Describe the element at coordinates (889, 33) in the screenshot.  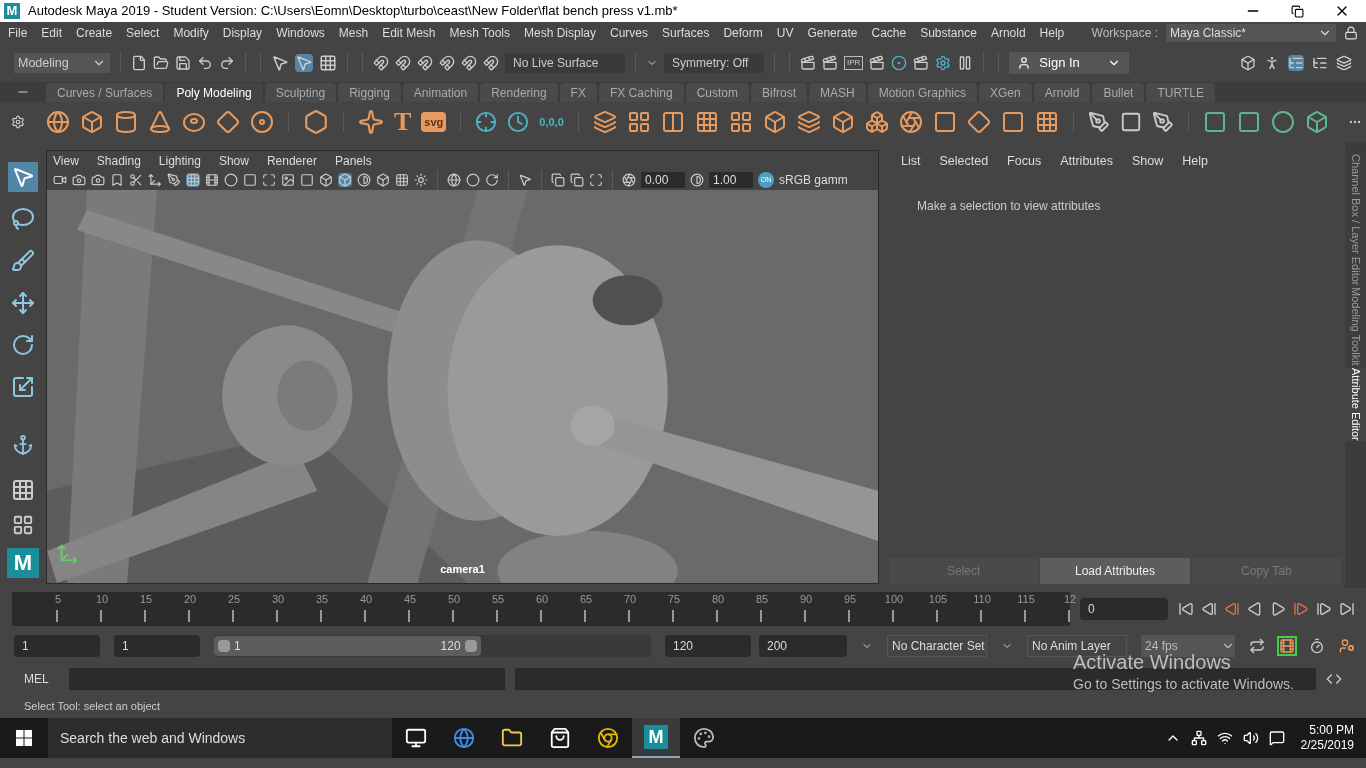
I see `menu-item: Cache` at that location.